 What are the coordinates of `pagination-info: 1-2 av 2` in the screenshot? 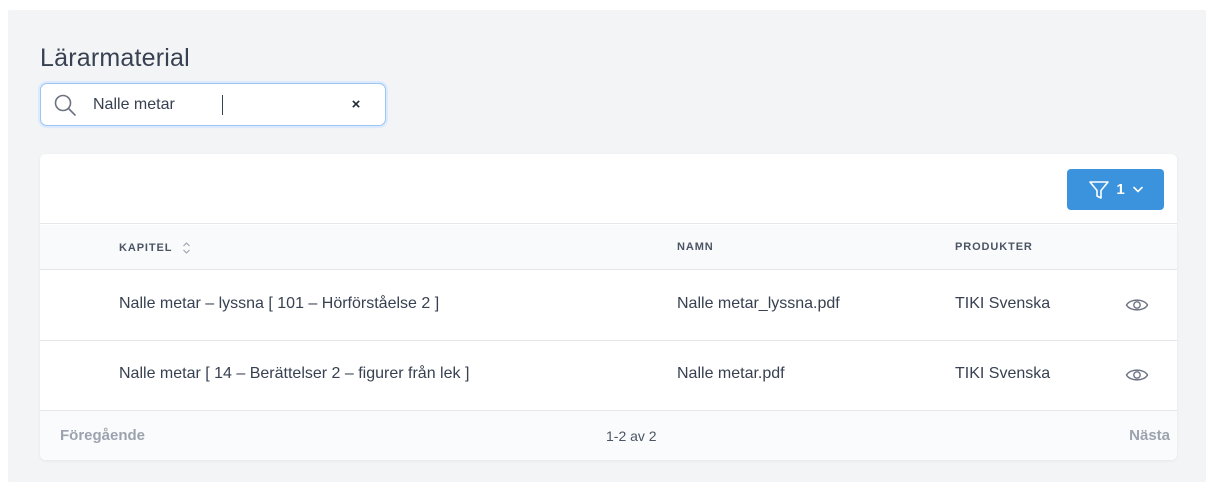 It's located at (631, 436).